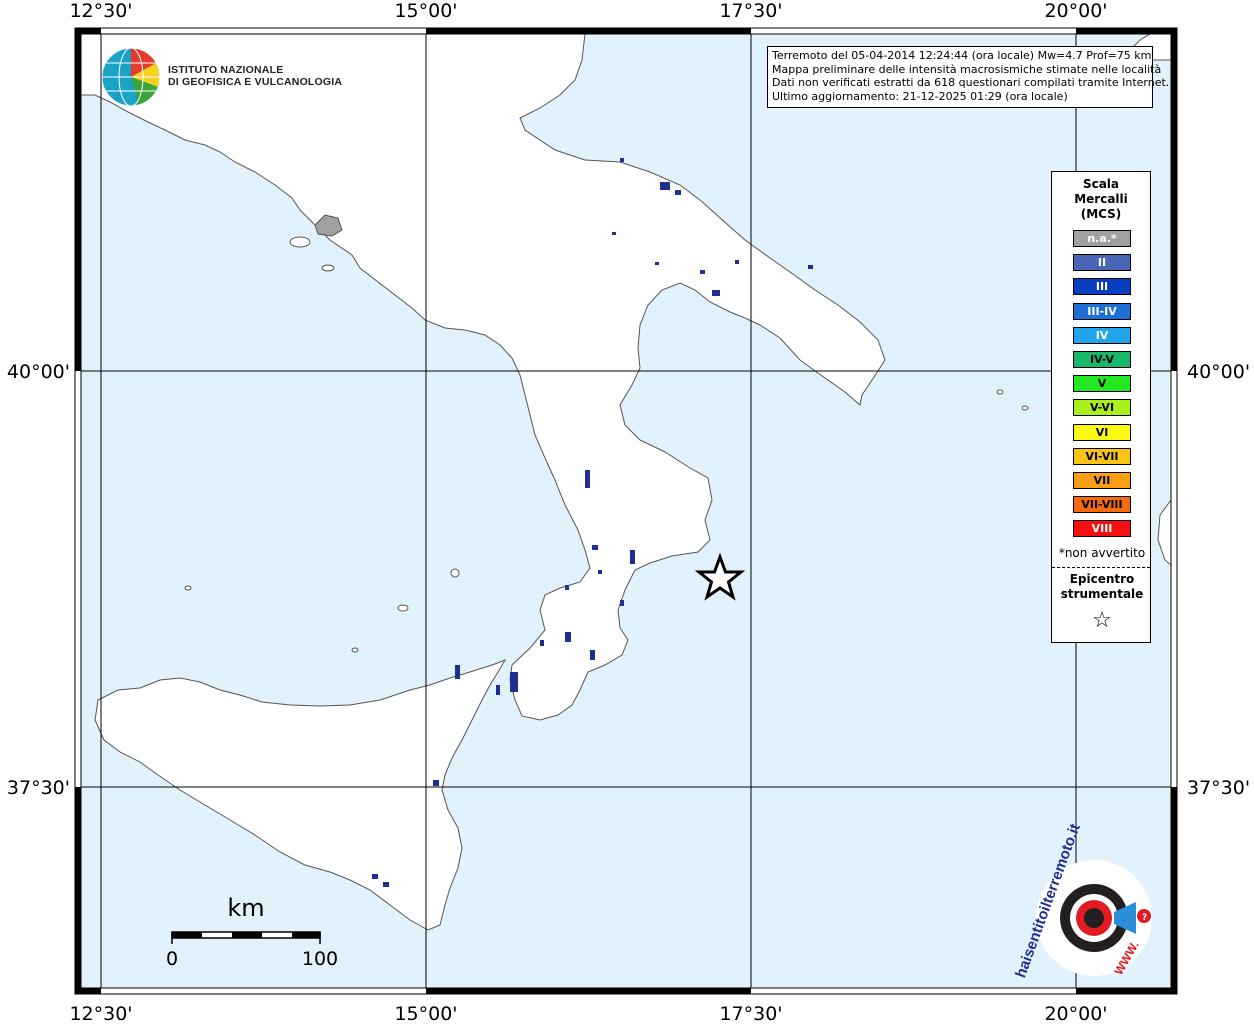  What do you see at coordinates (750, 11) in the screenshot?
I see `top-label-3: 17°30'` at bounding box center [750, 11].